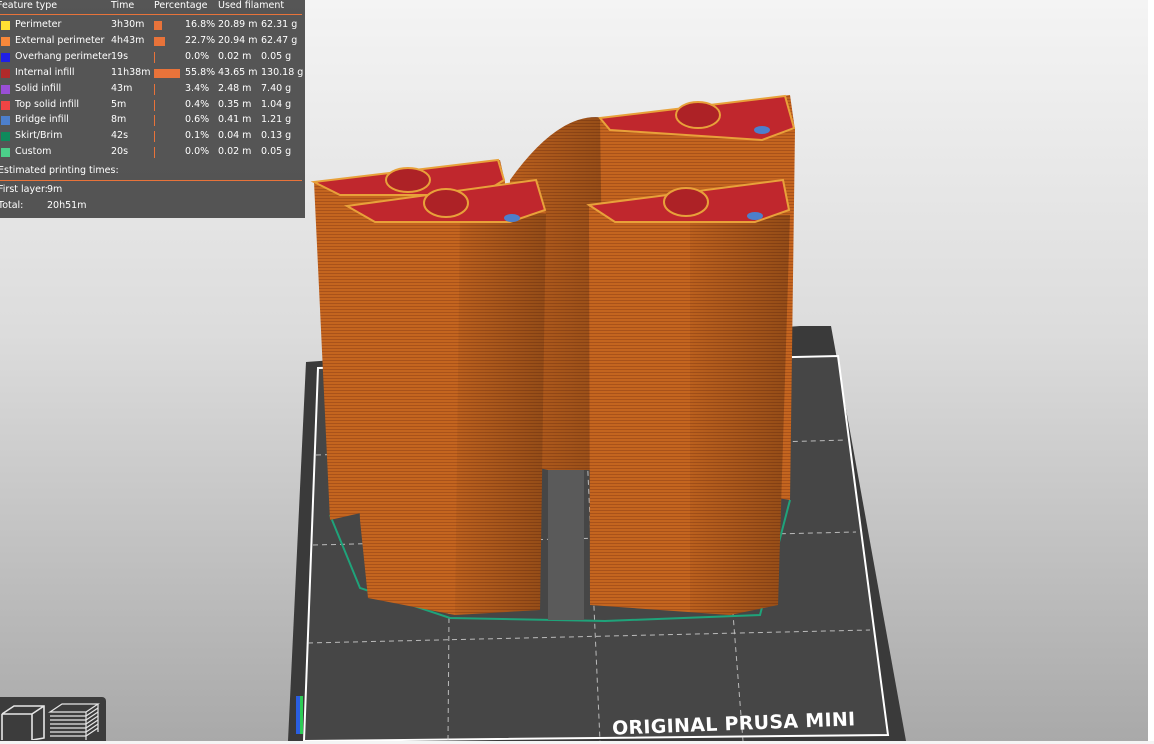 The image size is (1154, 744). I want to click on header-time: Time, so click(123, 5).